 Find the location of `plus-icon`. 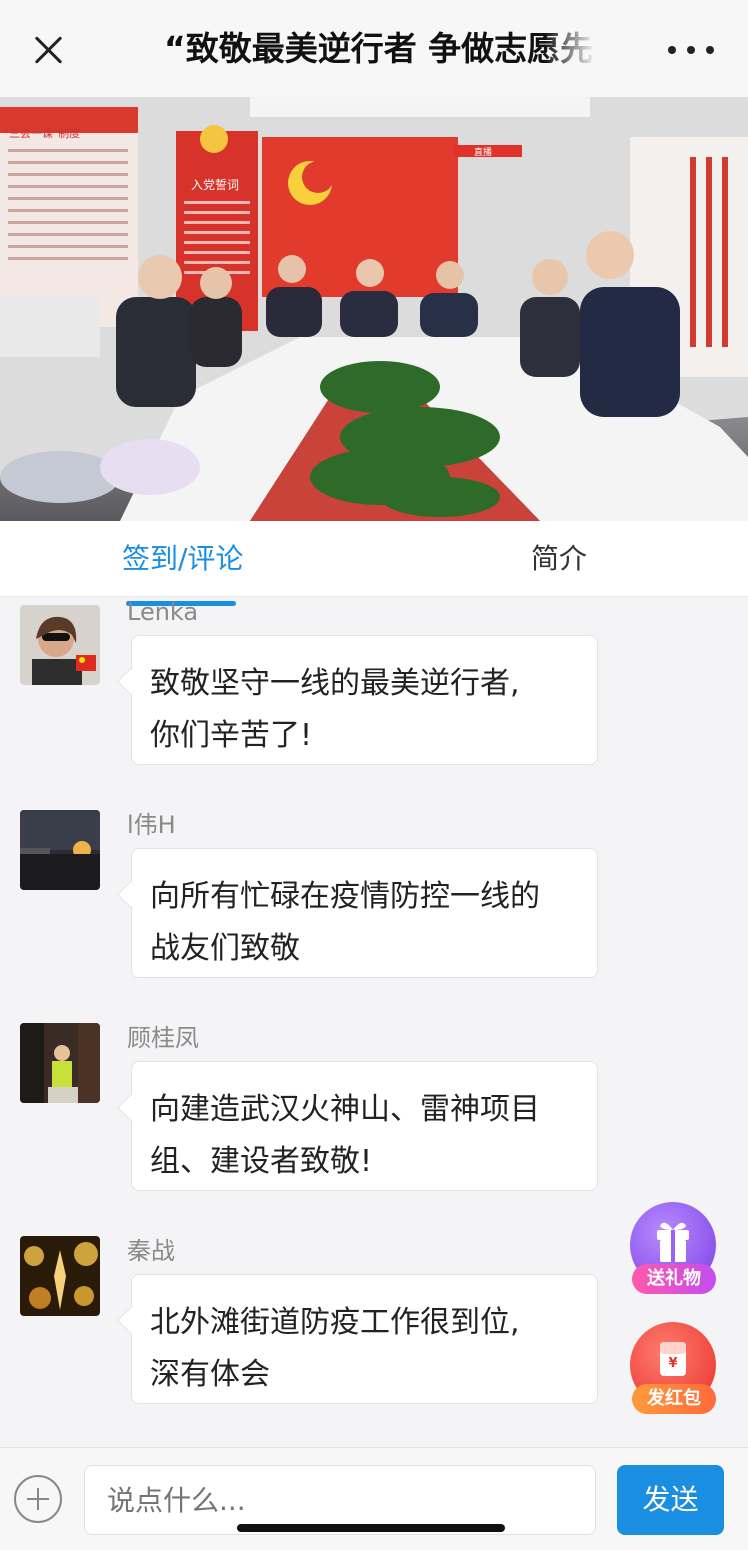

plus-icon is located at coordinates (38, 1499).